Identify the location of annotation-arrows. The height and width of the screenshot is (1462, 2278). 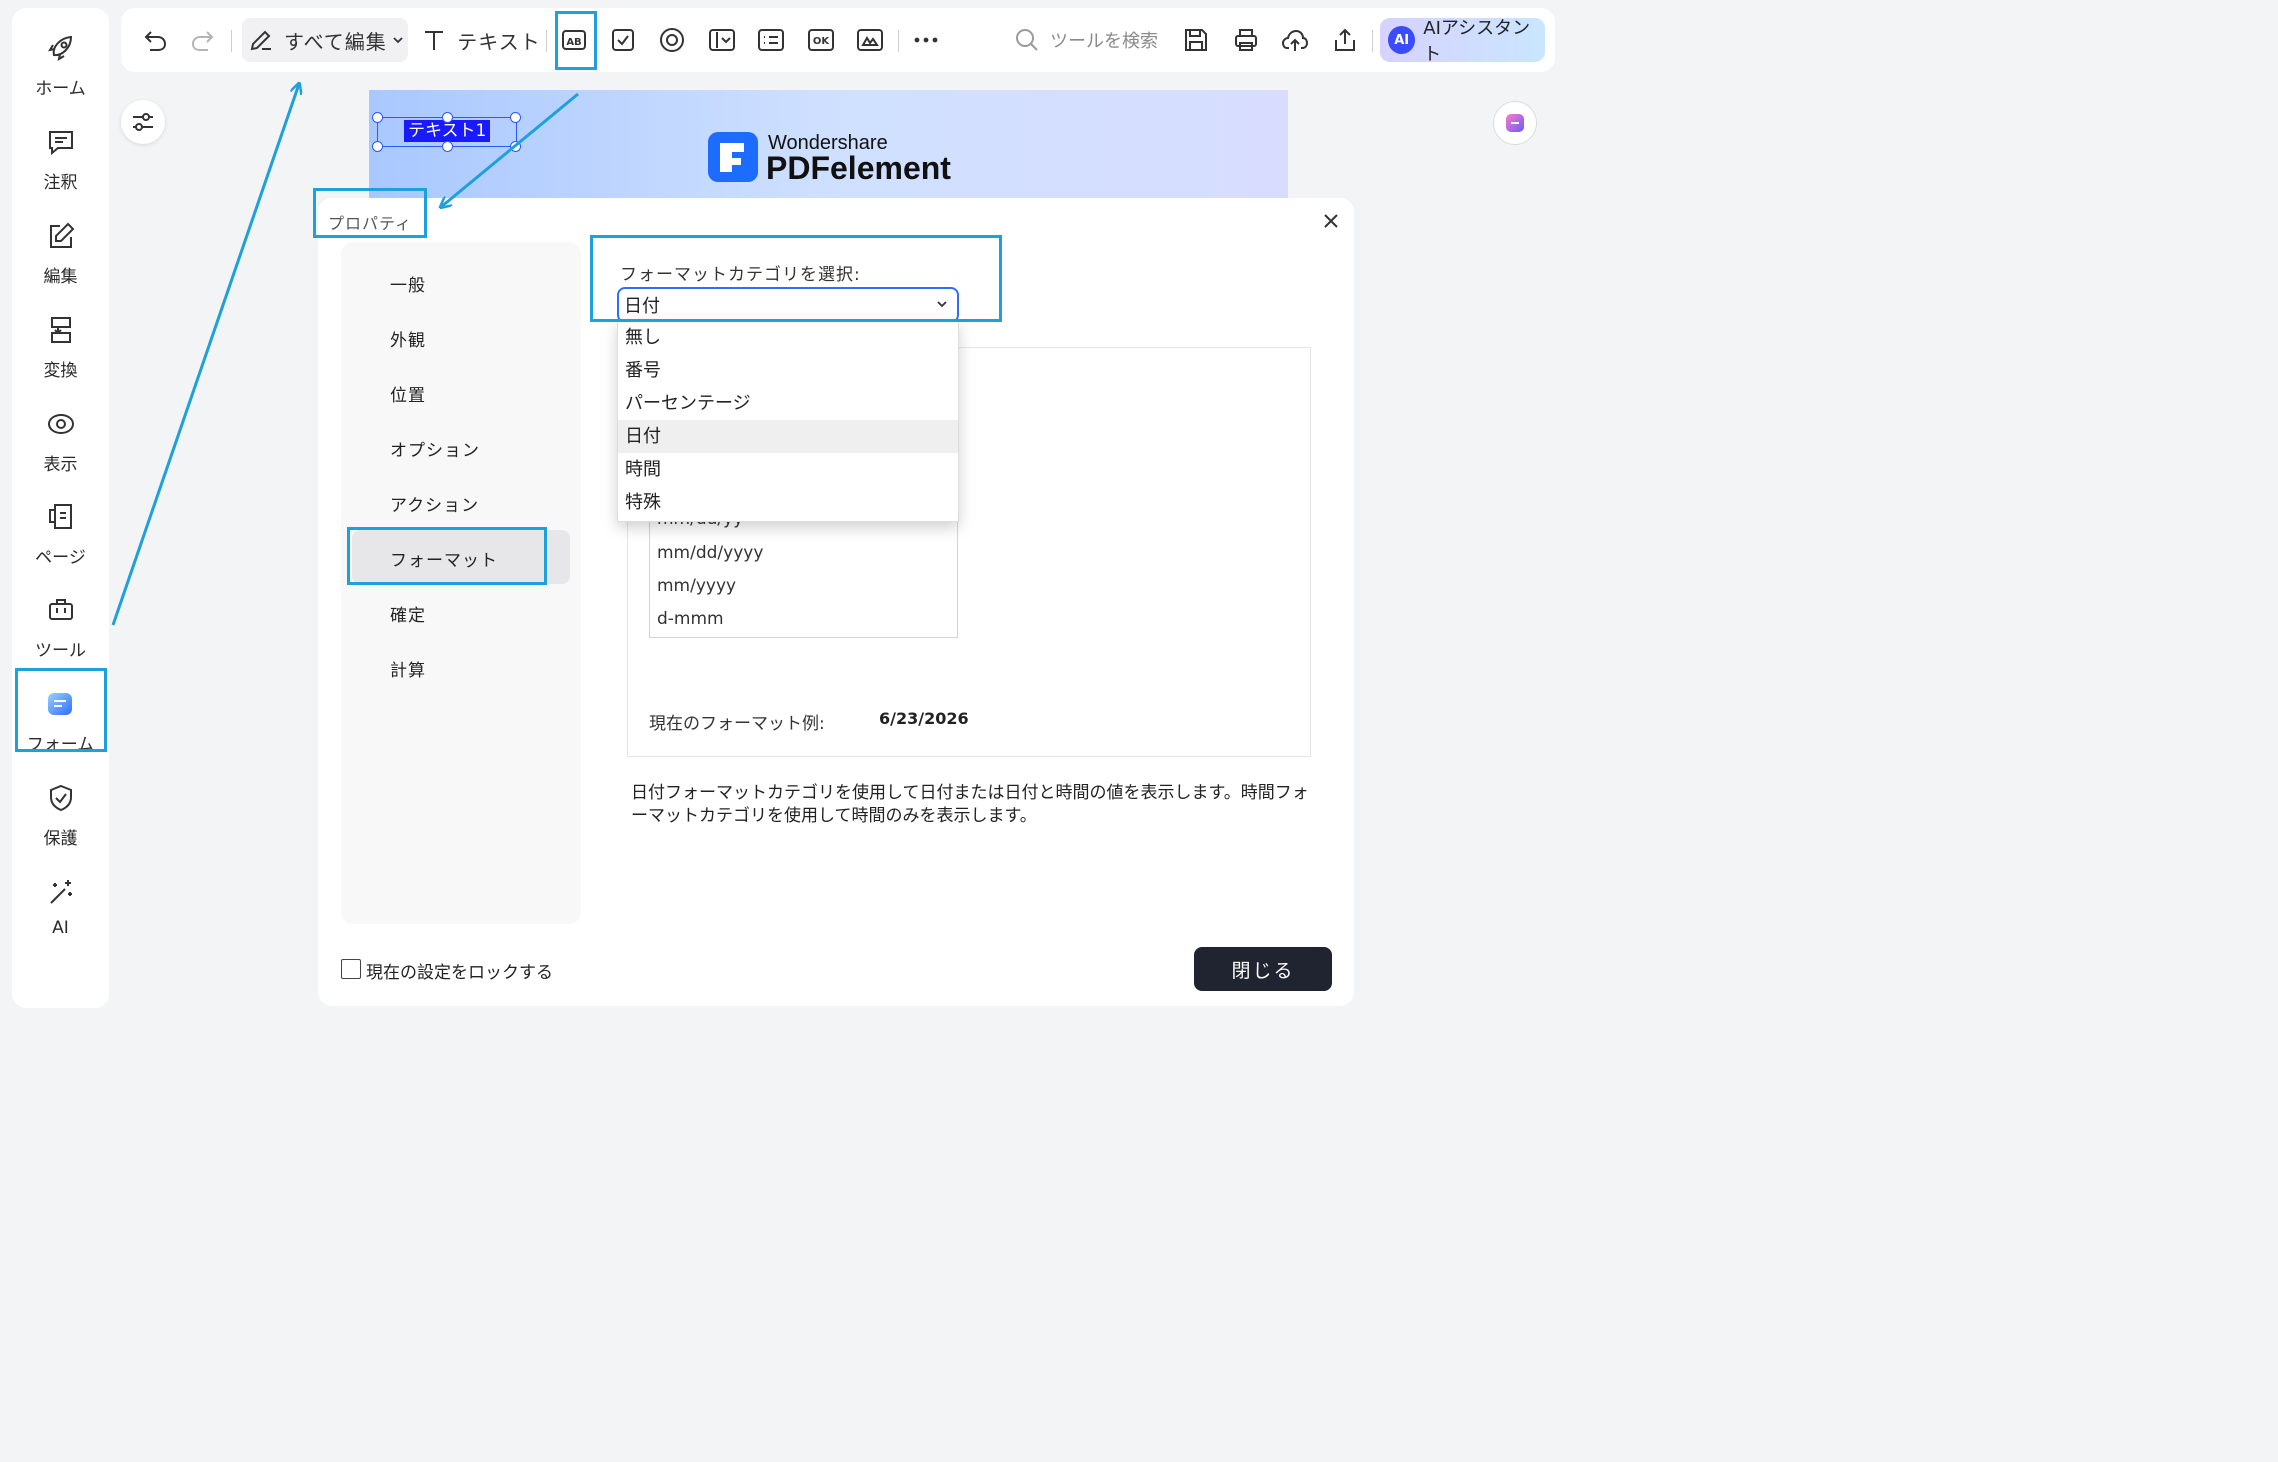
(345, 313).